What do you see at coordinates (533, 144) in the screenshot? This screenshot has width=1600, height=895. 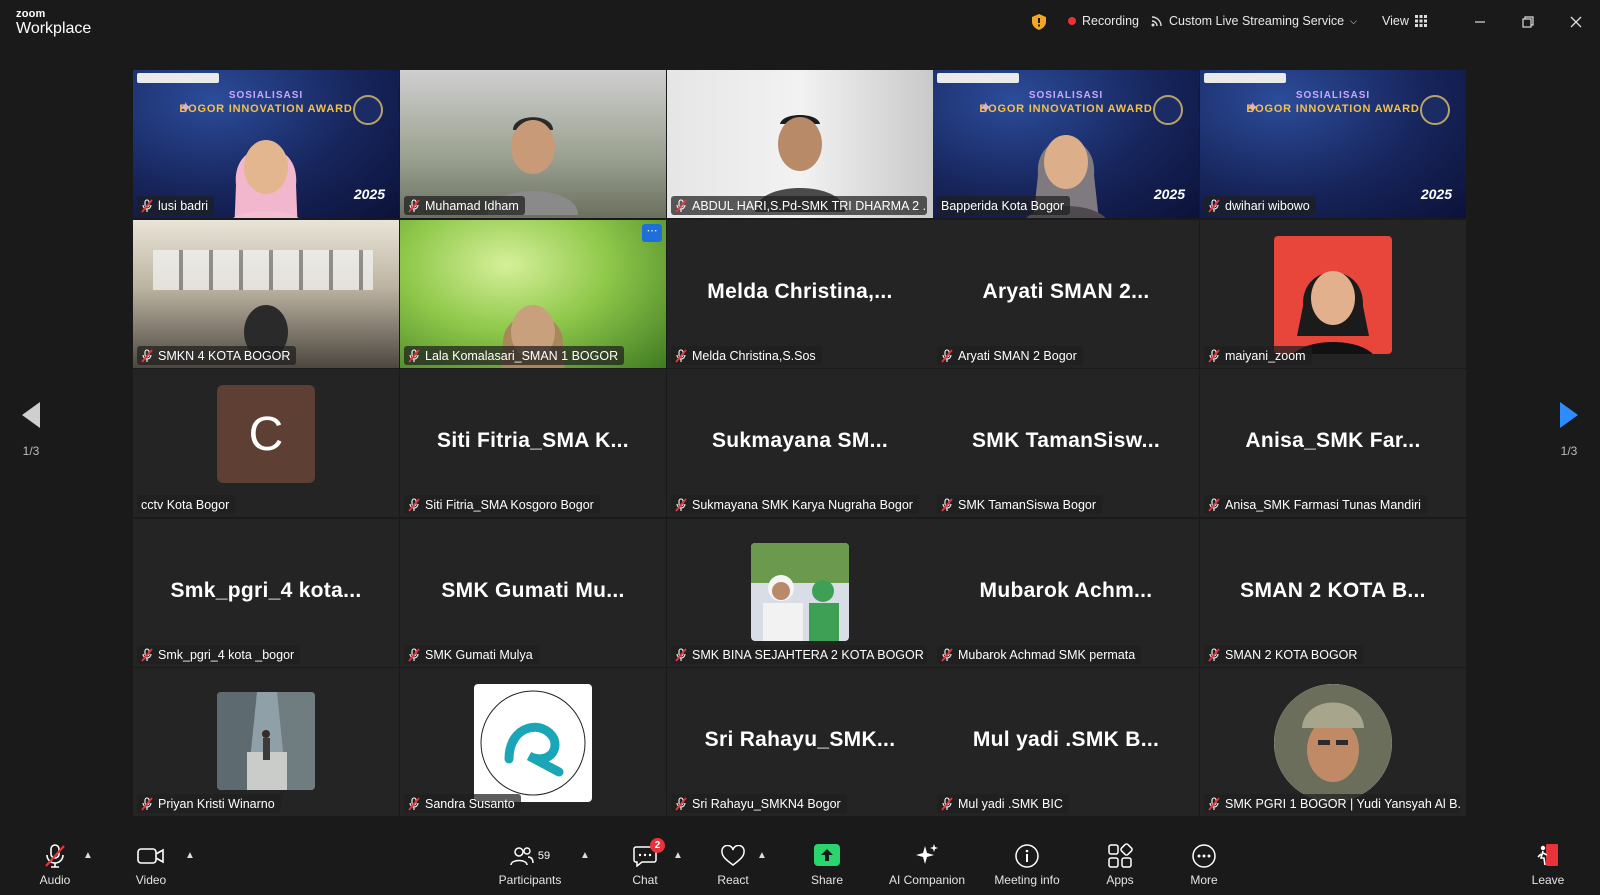 I see `participant-tile: Muhamad Idham` at bounding box center [533, 144].